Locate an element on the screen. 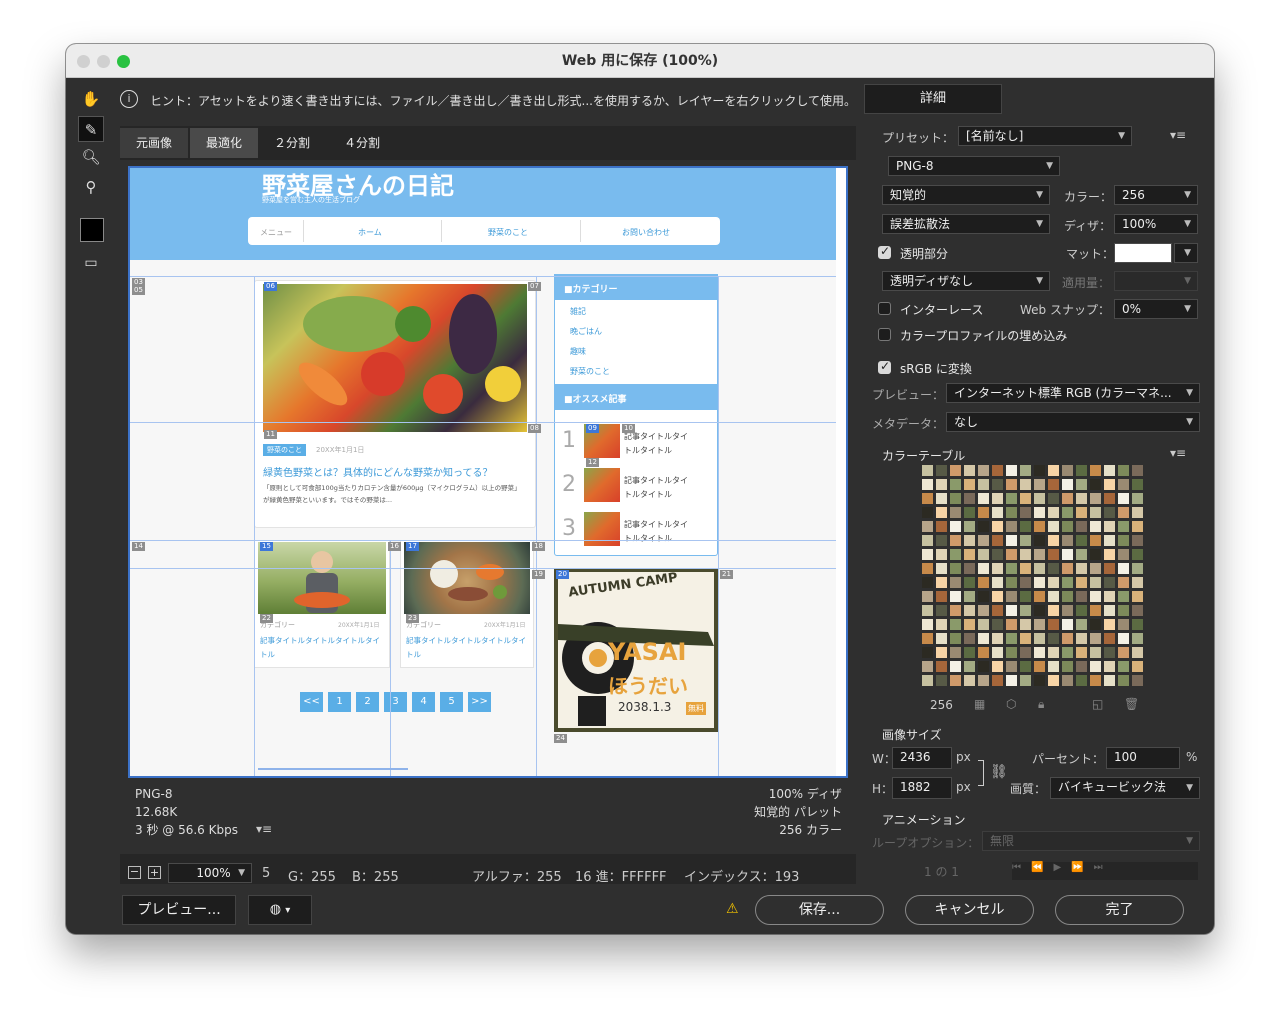  transparency-dither-select: 透明ディザなし ▼ is located at coordinates (966, 281).